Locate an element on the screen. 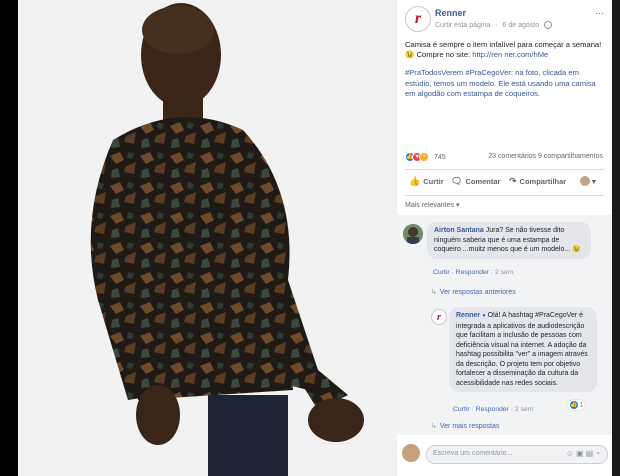 Image resolution: width=620 pixels, height=476 pixels. comment-like-link: Curtir is located at coordinates (441, 272).